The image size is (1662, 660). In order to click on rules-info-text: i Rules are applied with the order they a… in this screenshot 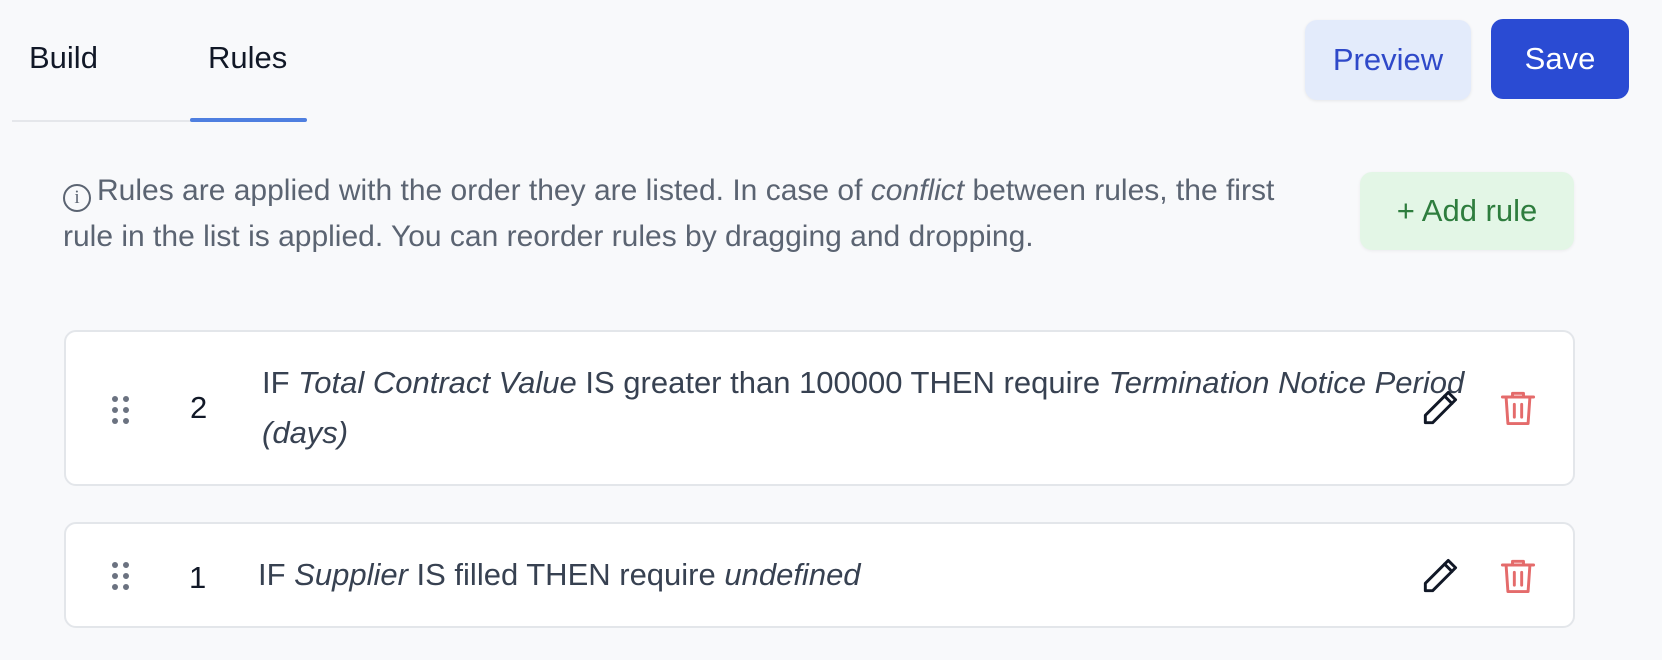, I will do `click(695, 214)`.